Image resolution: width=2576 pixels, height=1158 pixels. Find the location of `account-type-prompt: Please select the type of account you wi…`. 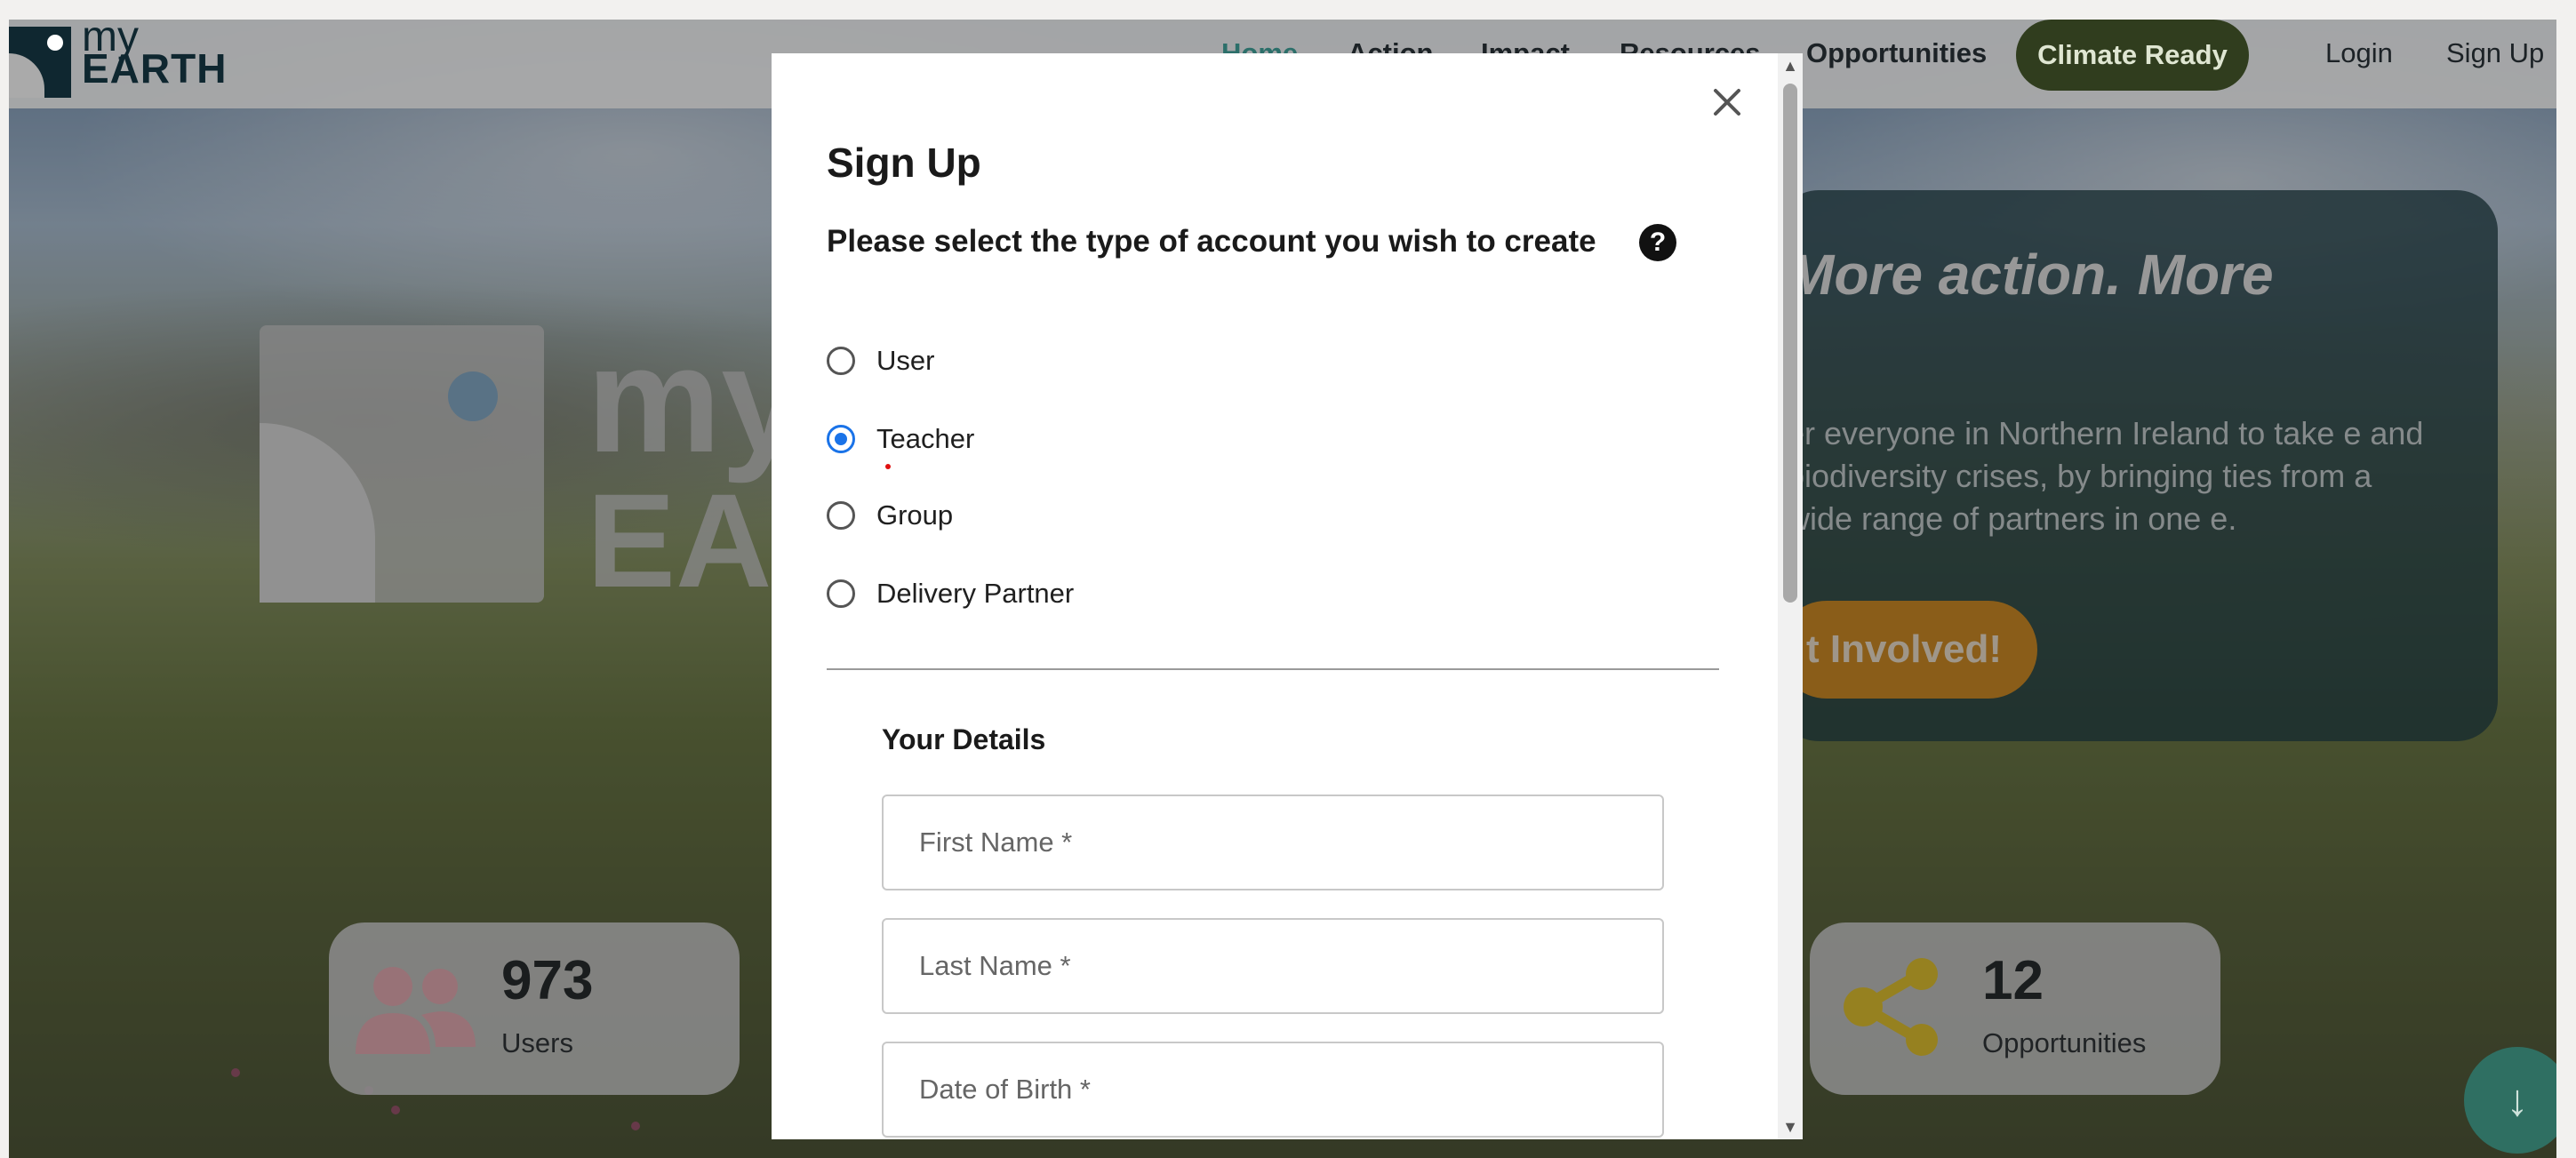

account-type-prompt: Please select the type of account you wi… is located at coordinates (1211, 241).